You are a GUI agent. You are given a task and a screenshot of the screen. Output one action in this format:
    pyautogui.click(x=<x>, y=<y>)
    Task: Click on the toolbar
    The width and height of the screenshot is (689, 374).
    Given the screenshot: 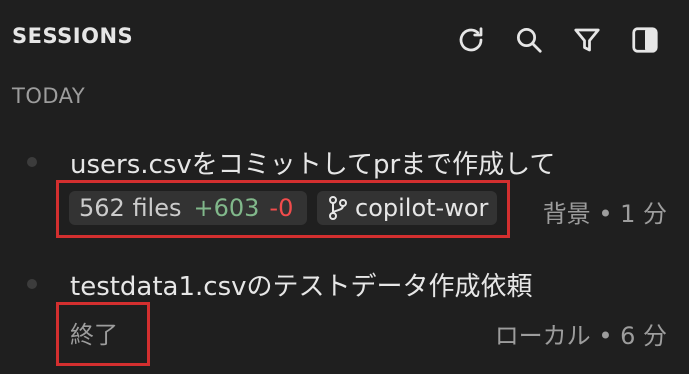 What is the action you would take?
    pyautogui.click(x=558, y=40)
    